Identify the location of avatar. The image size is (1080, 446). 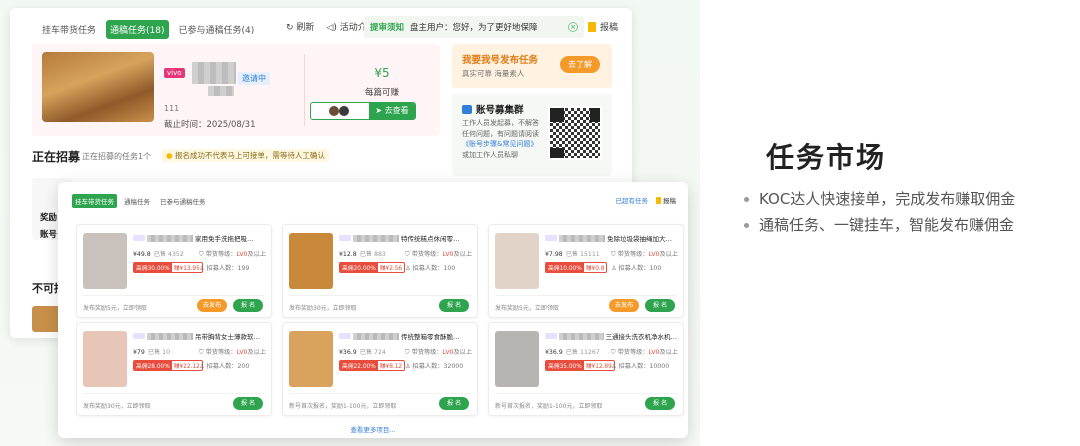
(344, 111).